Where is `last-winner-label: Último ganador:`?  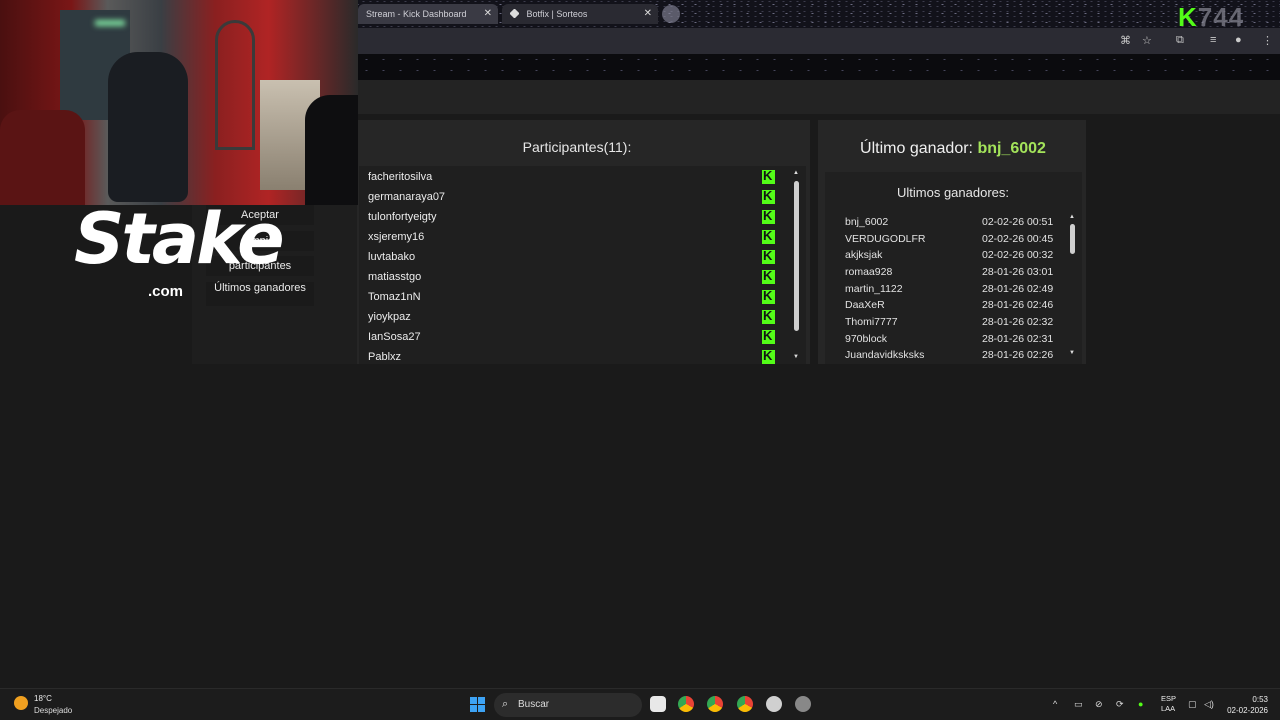
last-winner-label: Último ganador: is located at coordinates (916, 148).